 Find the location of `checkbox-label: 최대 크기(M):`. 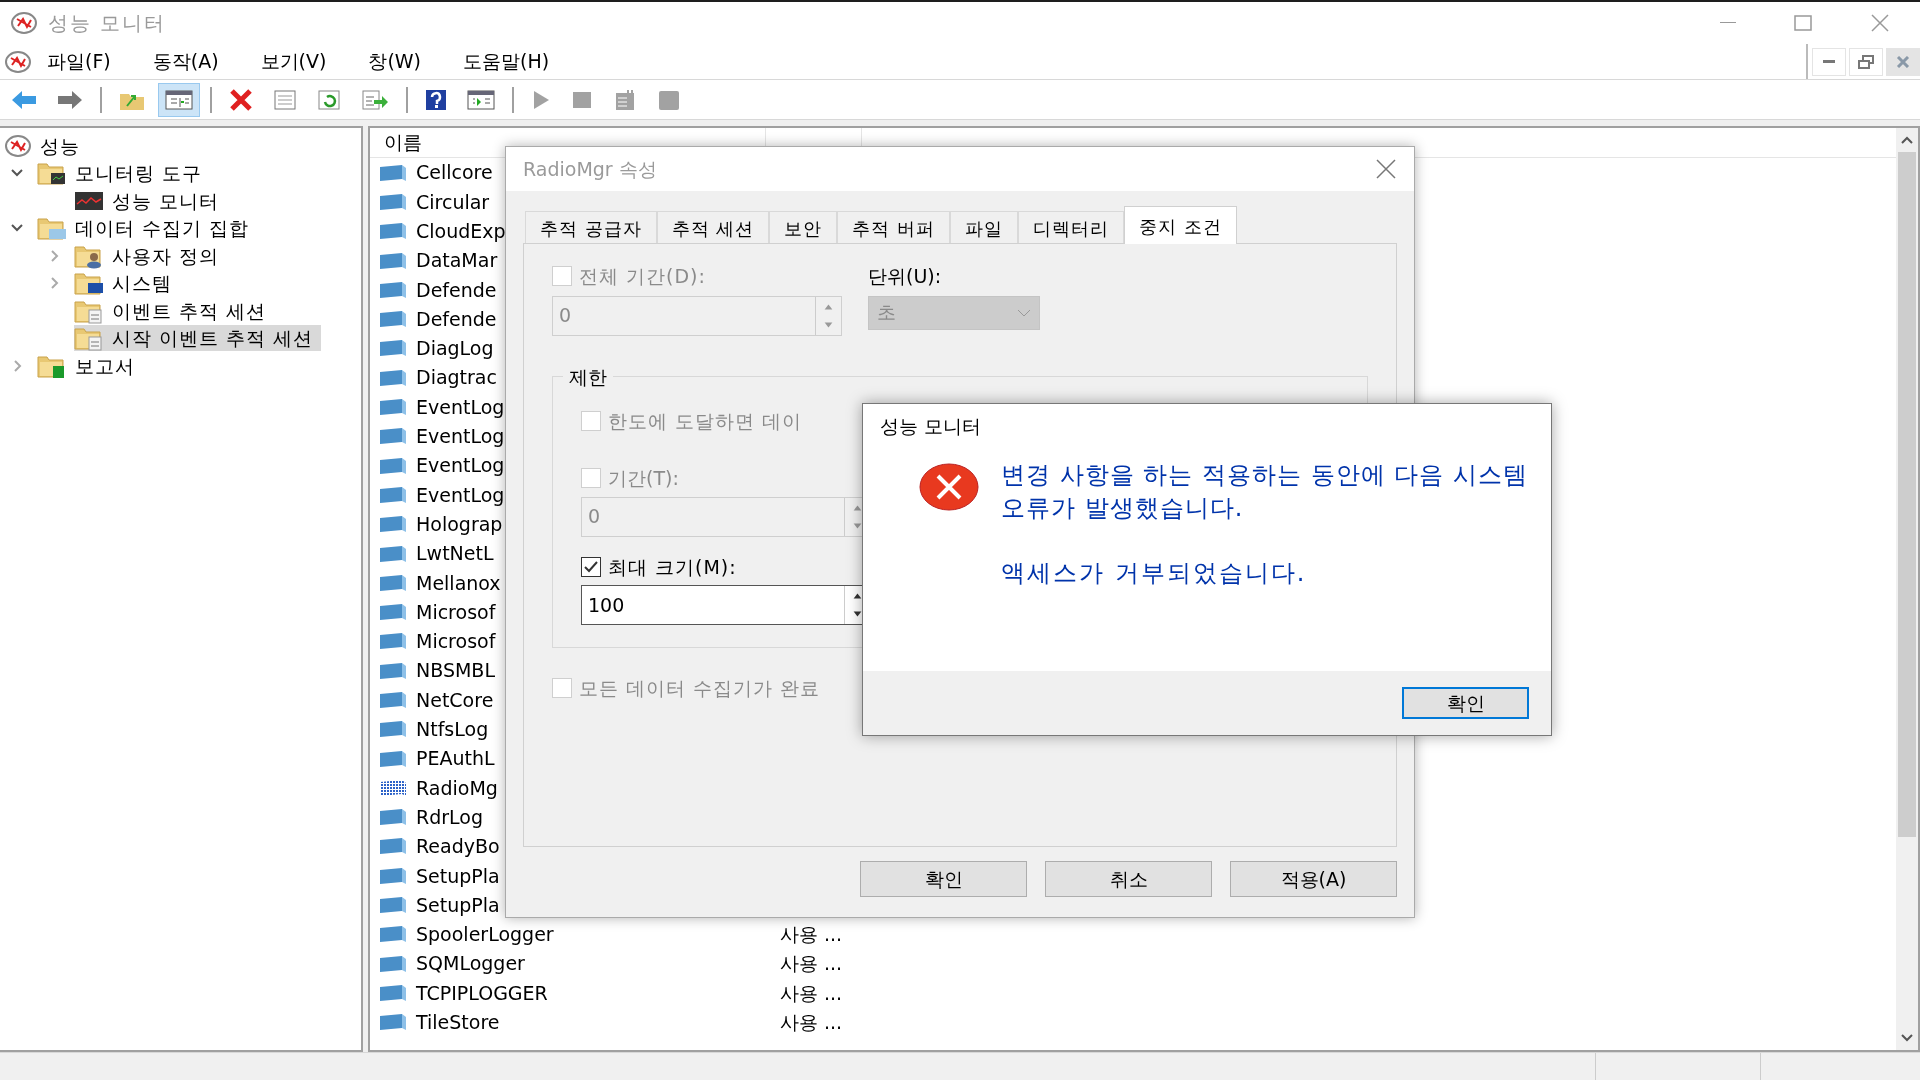

checkbox-label: 최대 크기(M): is located at coordinates (672, 567).